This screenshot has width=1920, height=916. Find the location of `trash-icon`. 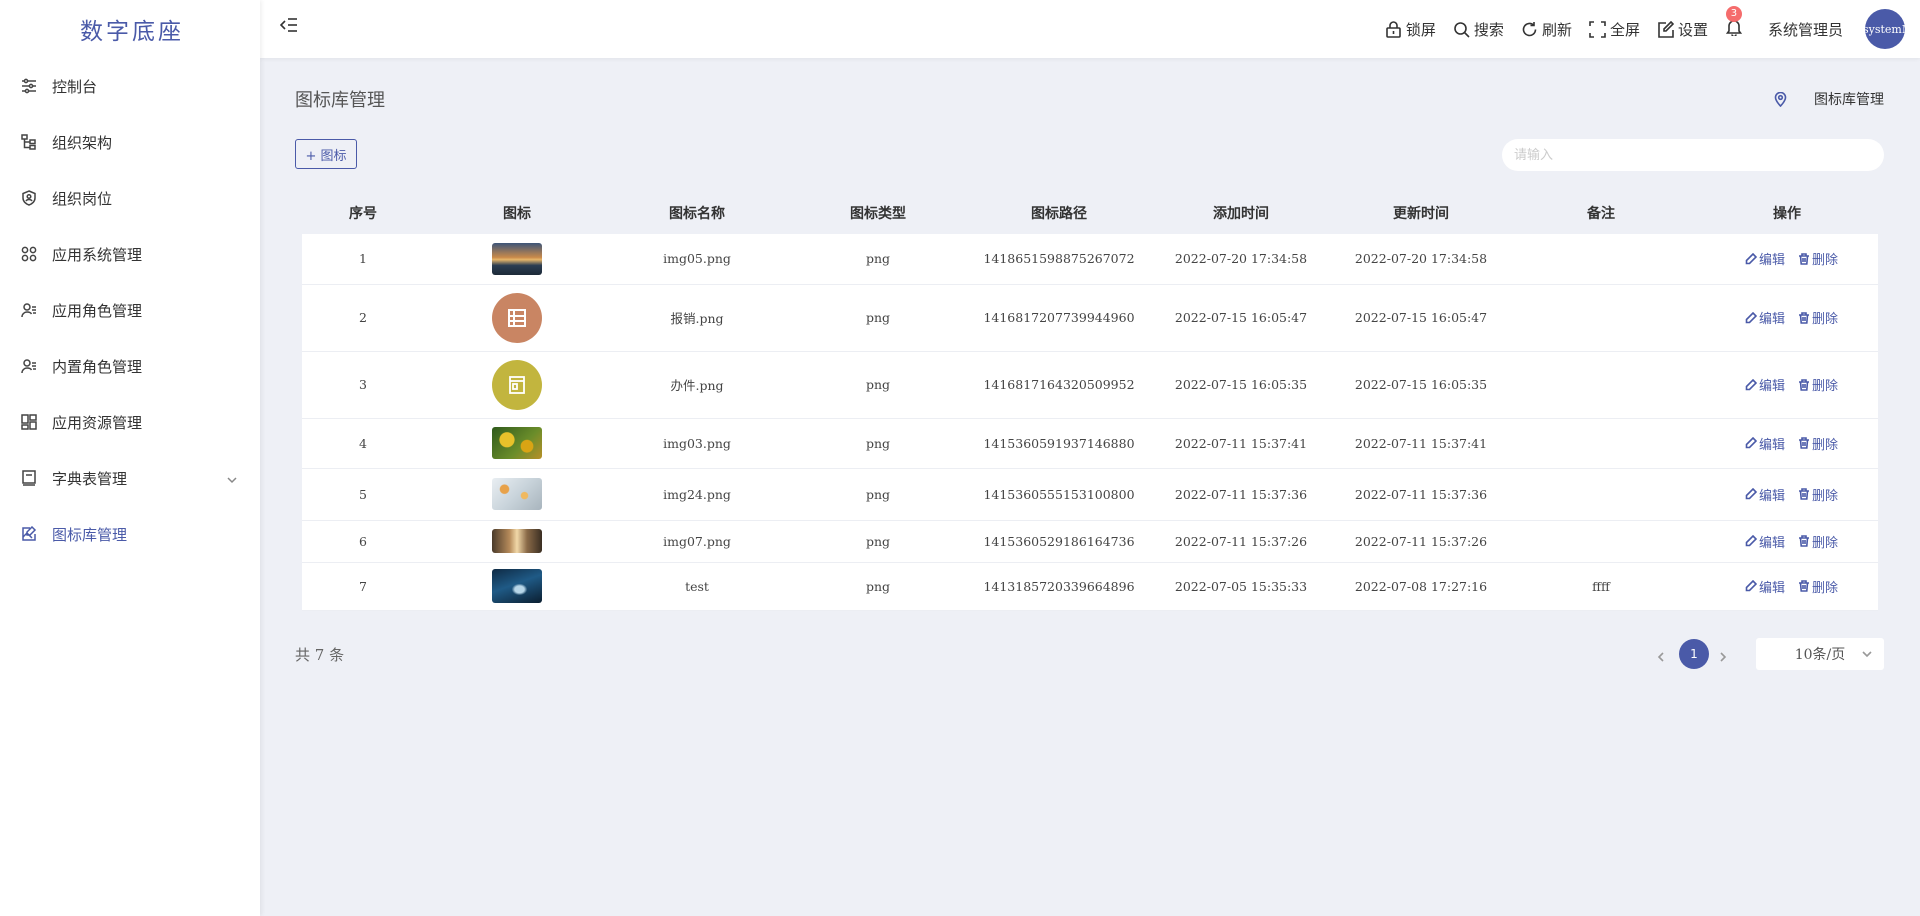

trash-icon is located at coordinates (1803, 317).